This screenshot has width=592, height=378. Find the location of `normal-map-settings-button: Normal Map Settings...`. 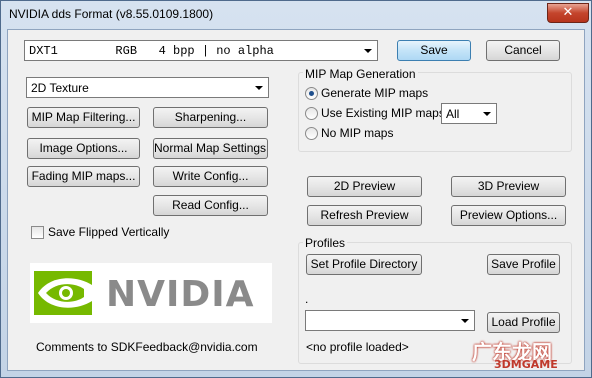

normal-map-settings-button: Normal Map Settings... is located at coordinates (210, 148).